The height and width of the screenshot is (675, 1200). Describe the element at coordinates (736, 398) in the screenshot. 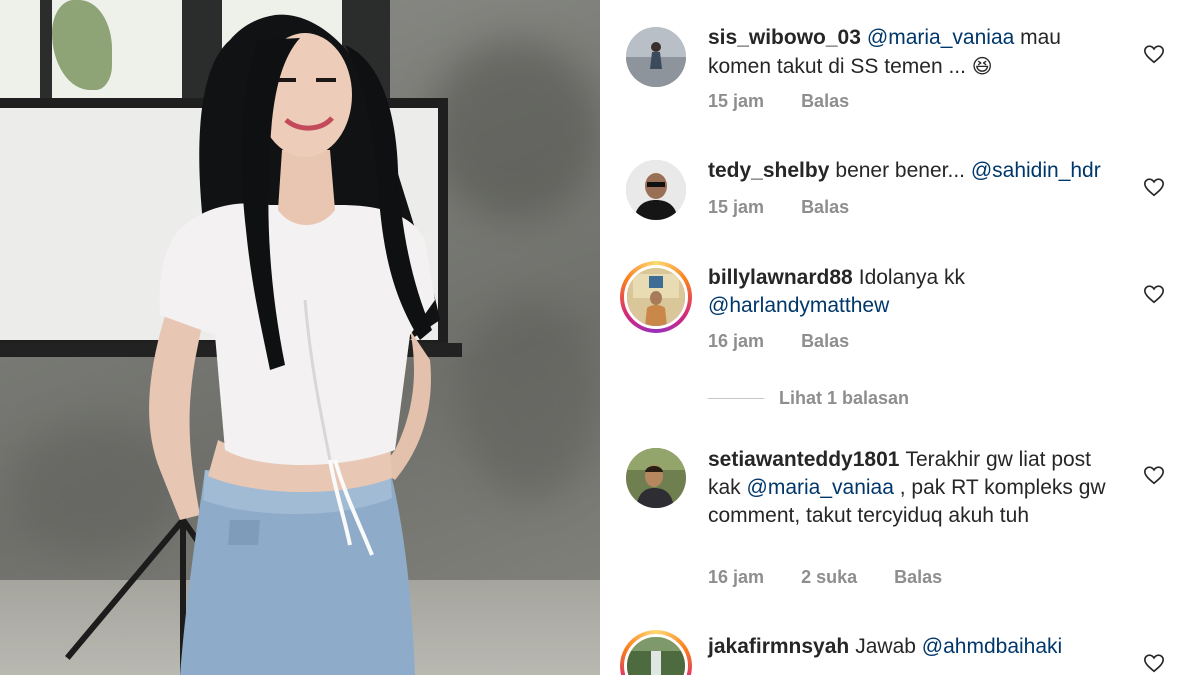

I see `divider-line` at that location.